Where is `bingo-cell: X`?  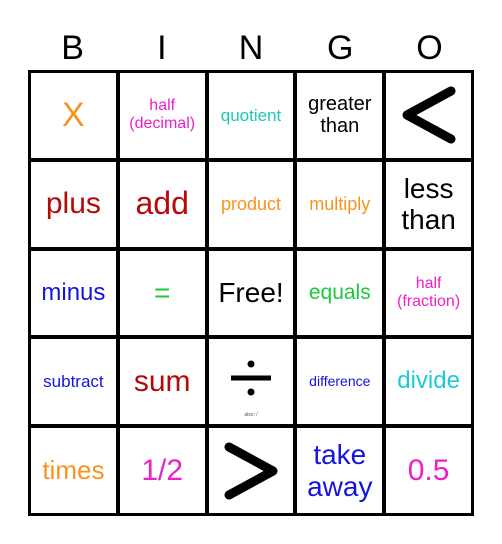 bingo-cell: X is located at coordinates (73, 115).